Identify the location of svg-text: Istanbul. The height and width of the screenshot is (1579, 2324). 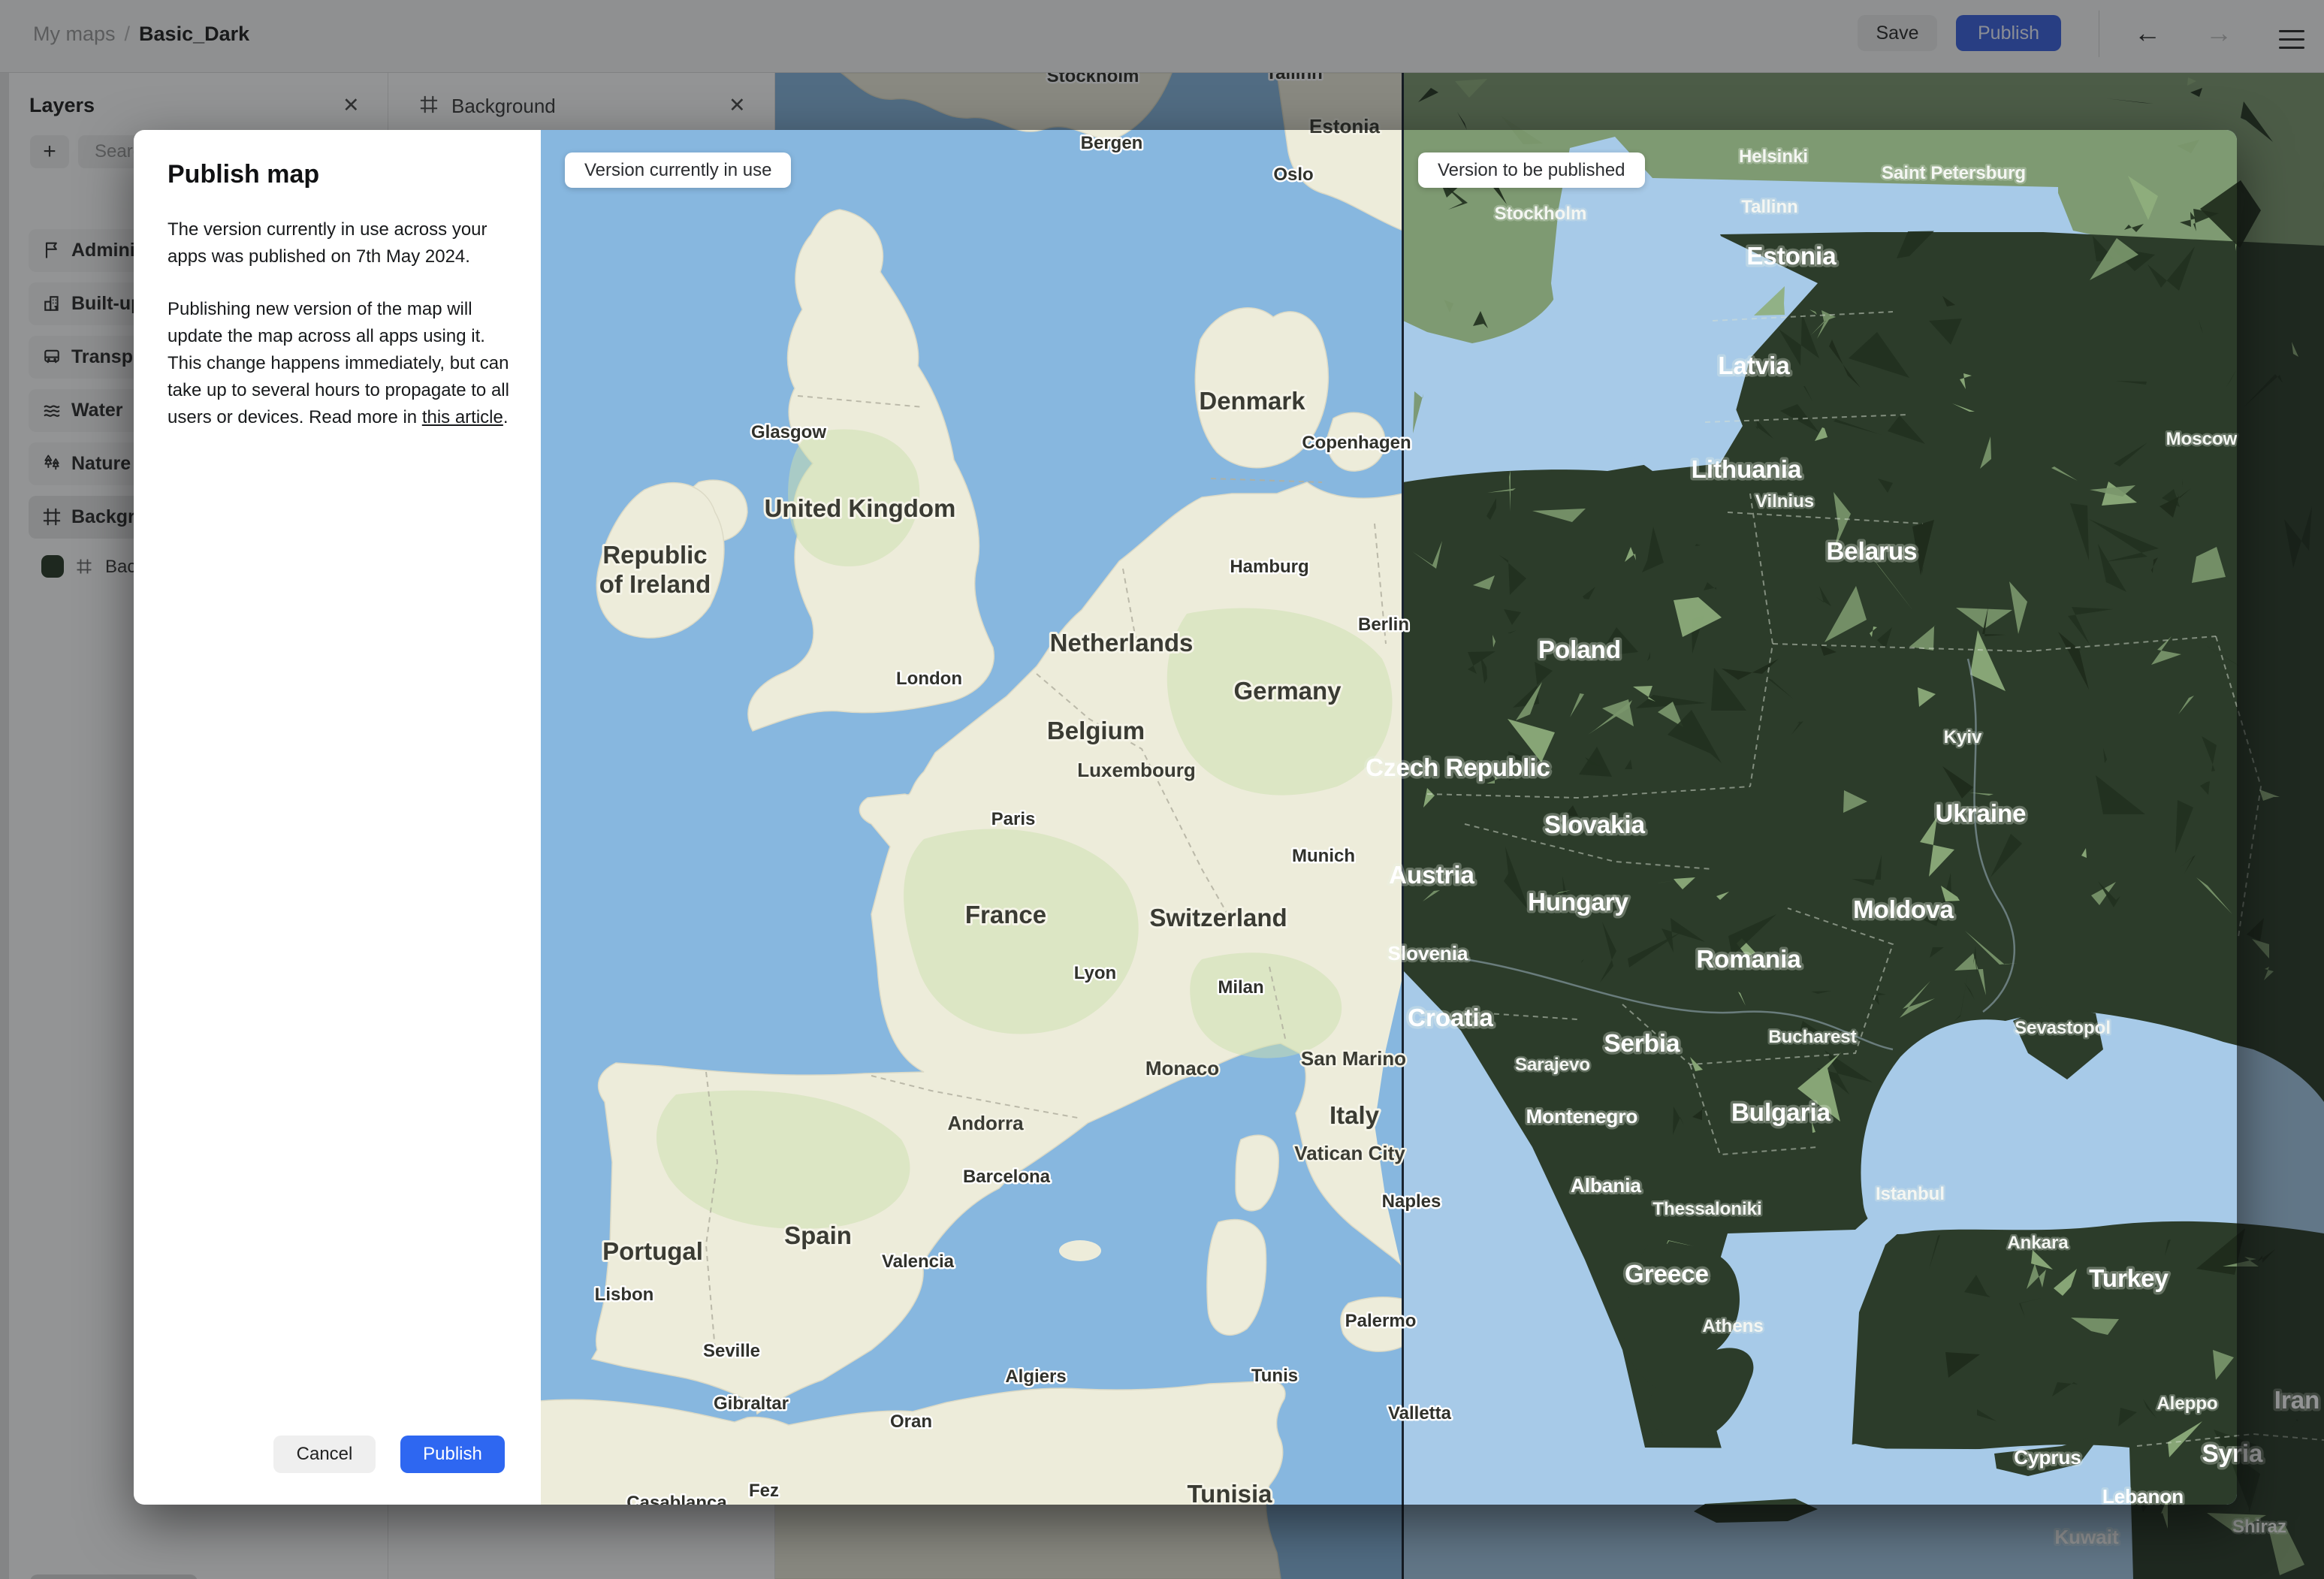
(1910, 1194).